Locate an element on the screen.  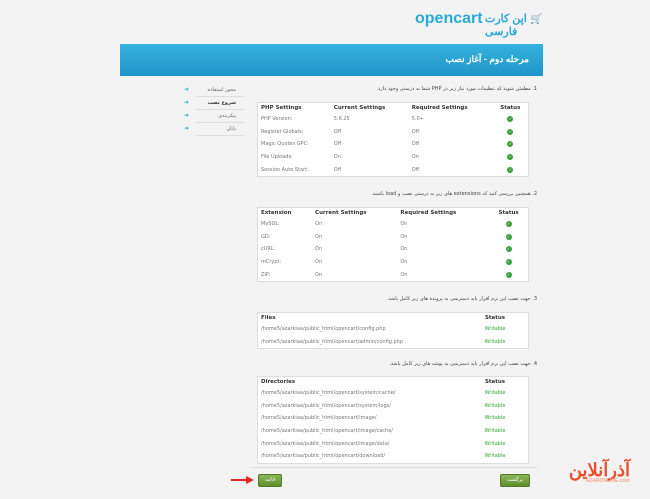
page-title: مرحله دوم - آغاز نصب is located at coordinates (487, 59).